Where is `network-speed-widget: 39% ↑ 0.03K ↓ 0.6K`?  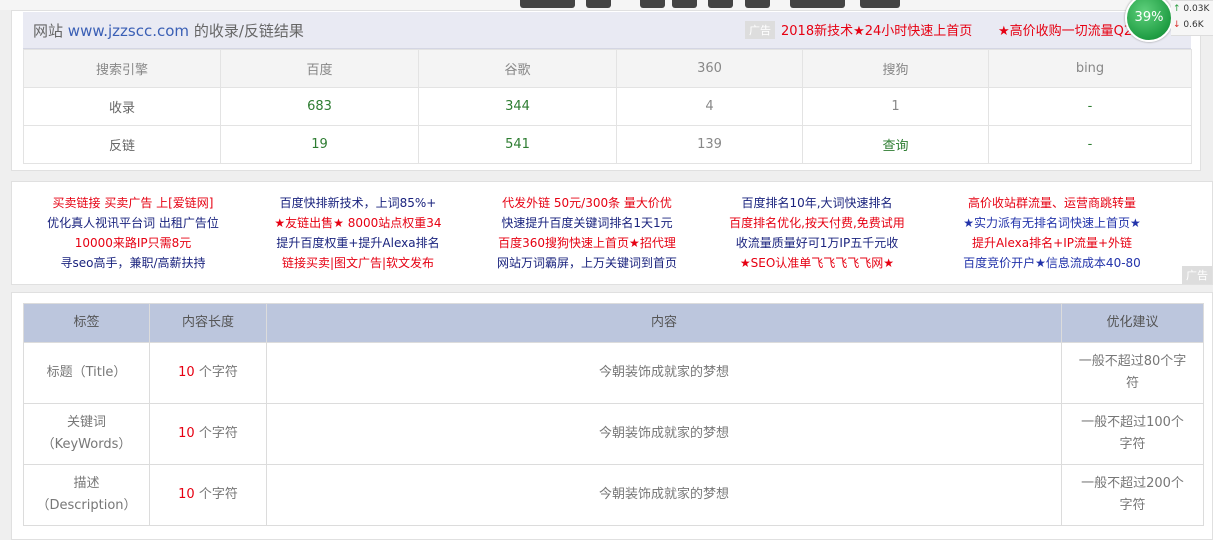
network-speed-widget: 39% ↑ 0.03K ↓ 0.6K is located at coordinates (1169, 21).